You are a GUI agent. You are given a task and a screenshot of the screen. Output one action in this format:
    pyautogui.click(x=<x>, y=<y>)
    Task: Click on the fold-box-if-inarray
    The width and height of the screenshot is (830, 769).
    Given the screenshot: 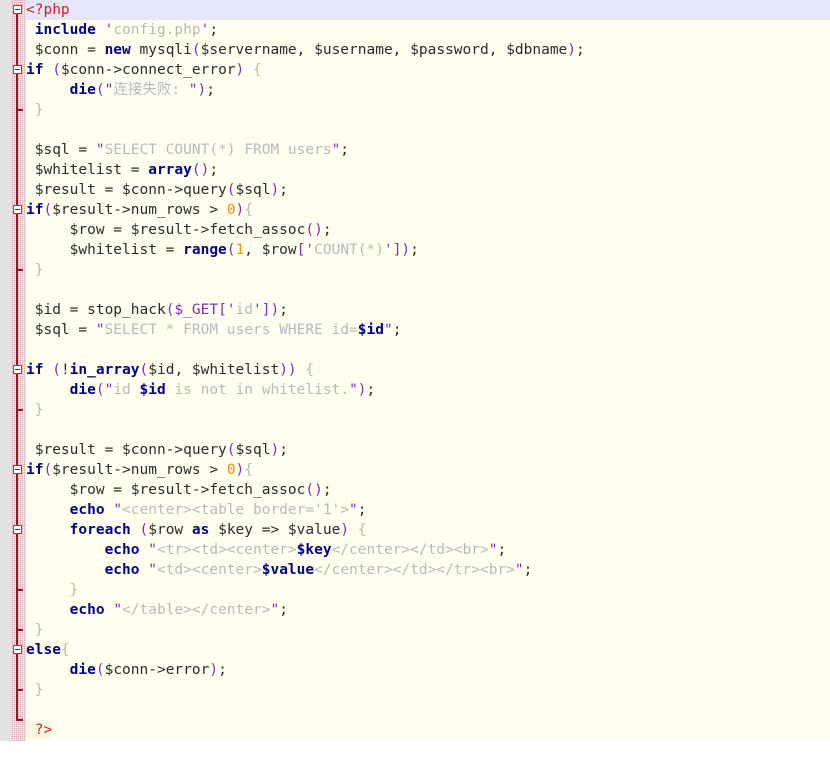 What is the action you would take?
    pyautogui.click(x=17, y=369)
    